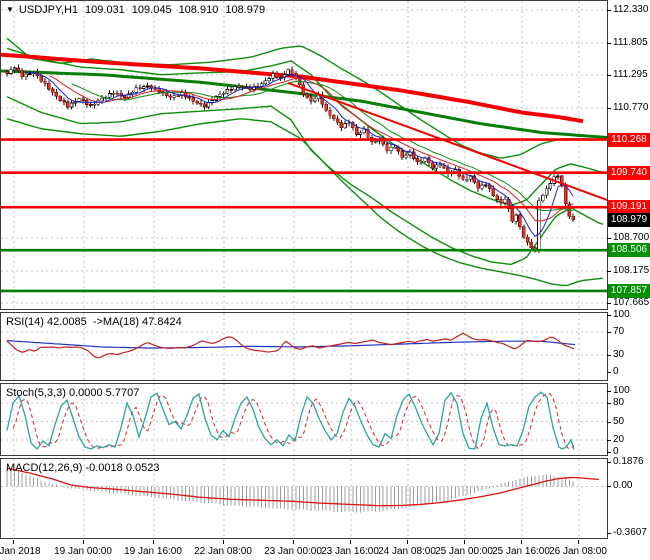 This screenshot has height=560, width=650. Describe the element at coordinates (73, 393) in the screenshot. I see `stochastic-title: Stoch(5,3,3) 0.0000 5.7707` at that location.